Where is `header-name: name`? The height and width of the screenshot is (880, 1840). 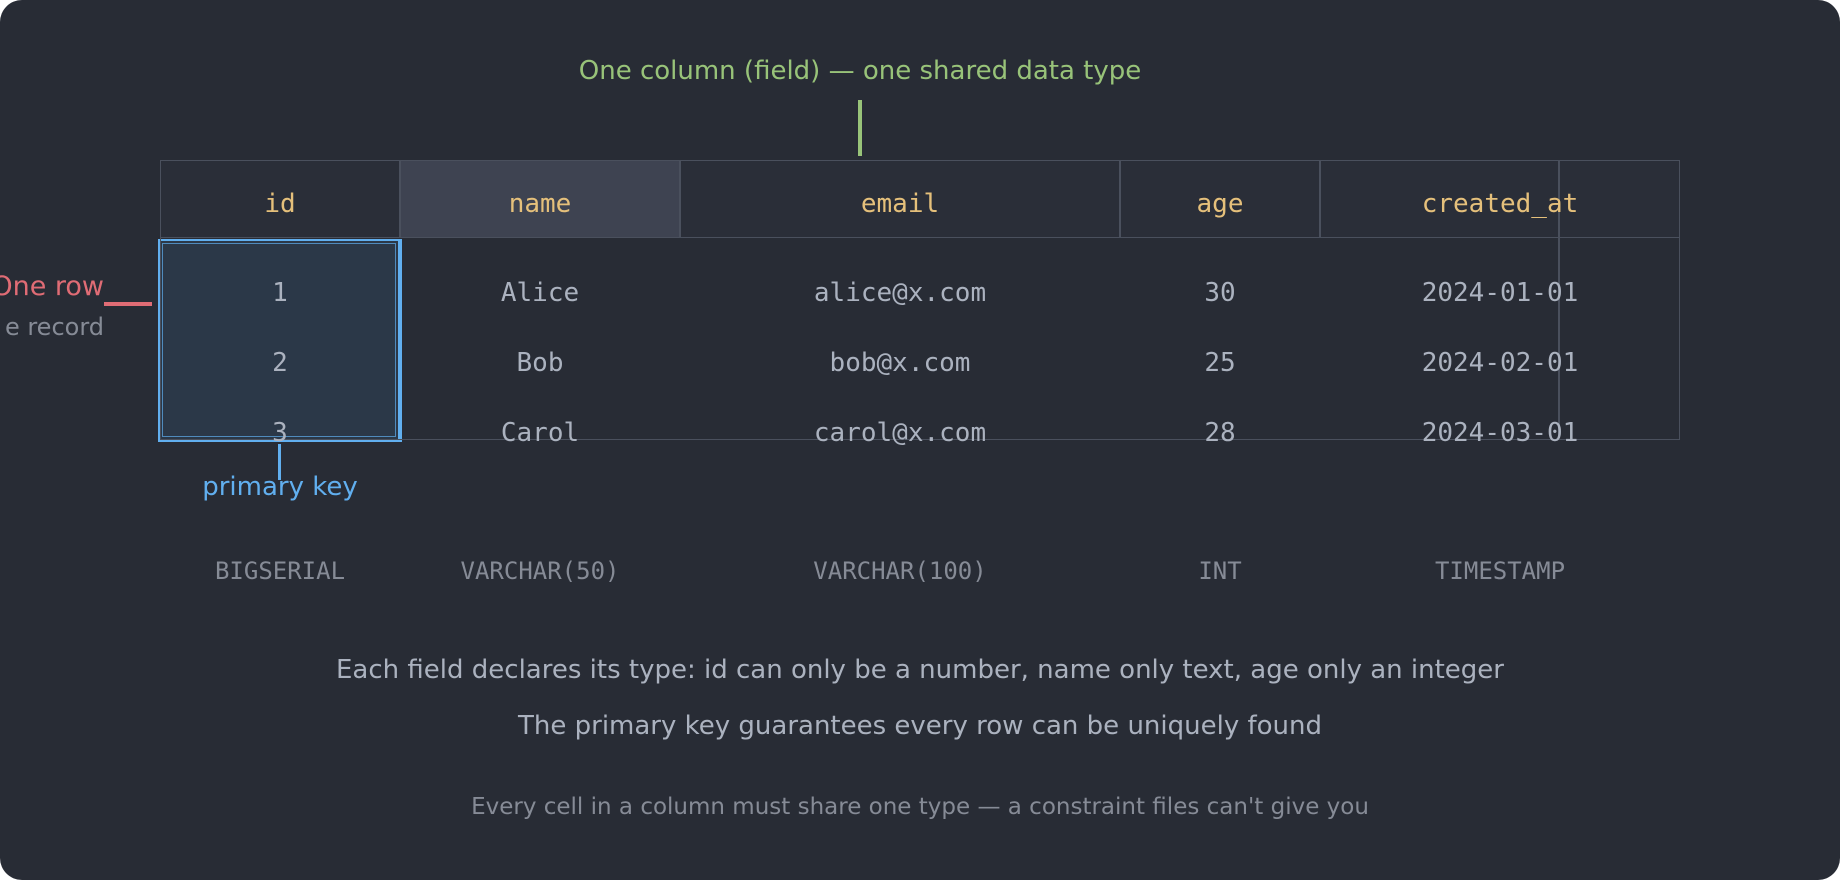 header-name: name is located at coordinates (540, 204).